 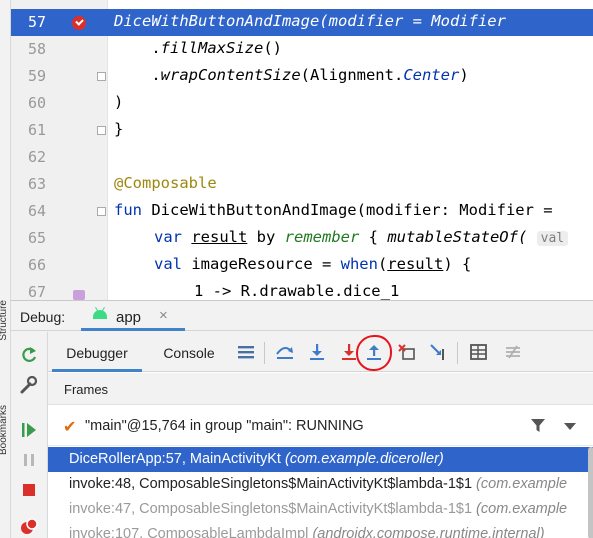 I want to click on inlay-hint: val, so click(x=552, y=238).